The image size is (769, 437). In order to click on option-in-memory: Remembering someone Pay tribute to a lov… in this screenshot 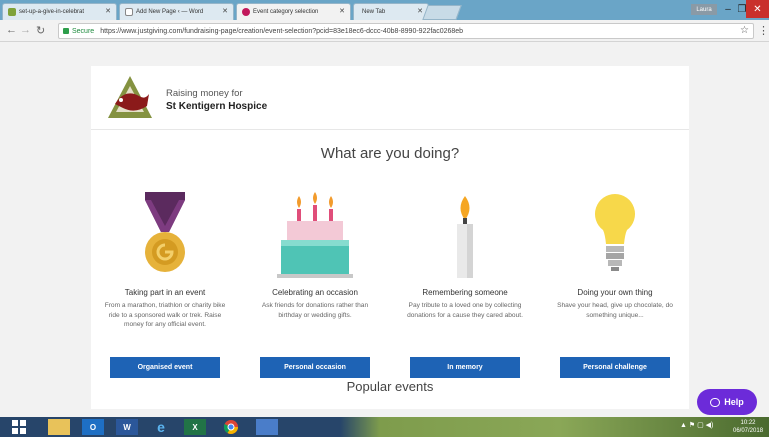, I will do `click(465, 281)`.